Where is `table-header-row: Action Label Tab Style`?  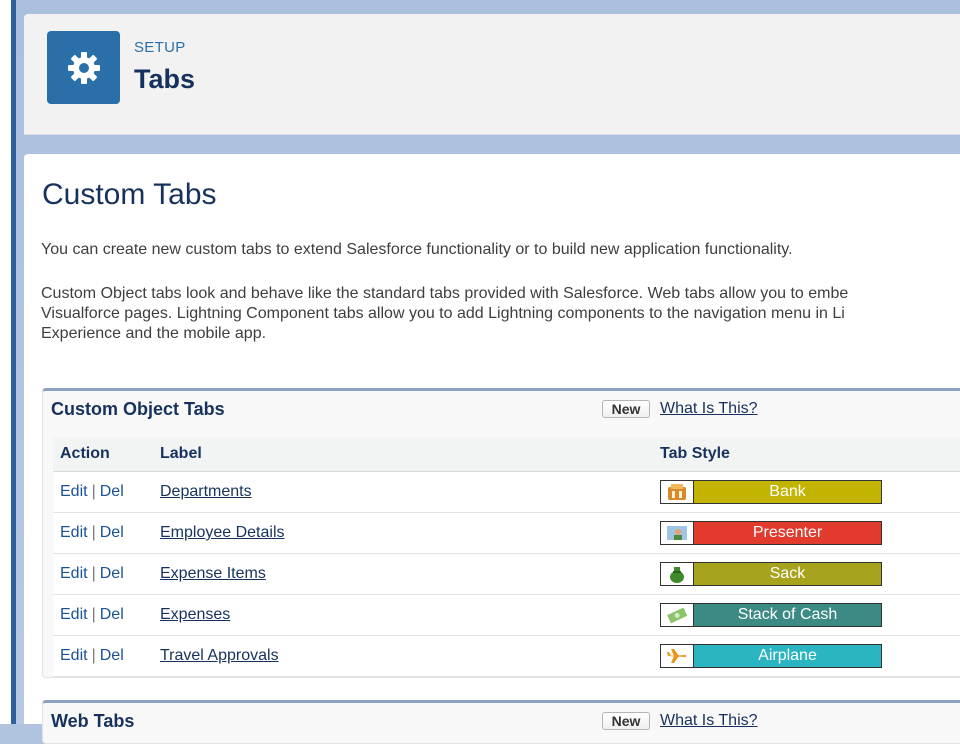
table-header-row: Action Label Tab Style is located at coordinates (506, 454).